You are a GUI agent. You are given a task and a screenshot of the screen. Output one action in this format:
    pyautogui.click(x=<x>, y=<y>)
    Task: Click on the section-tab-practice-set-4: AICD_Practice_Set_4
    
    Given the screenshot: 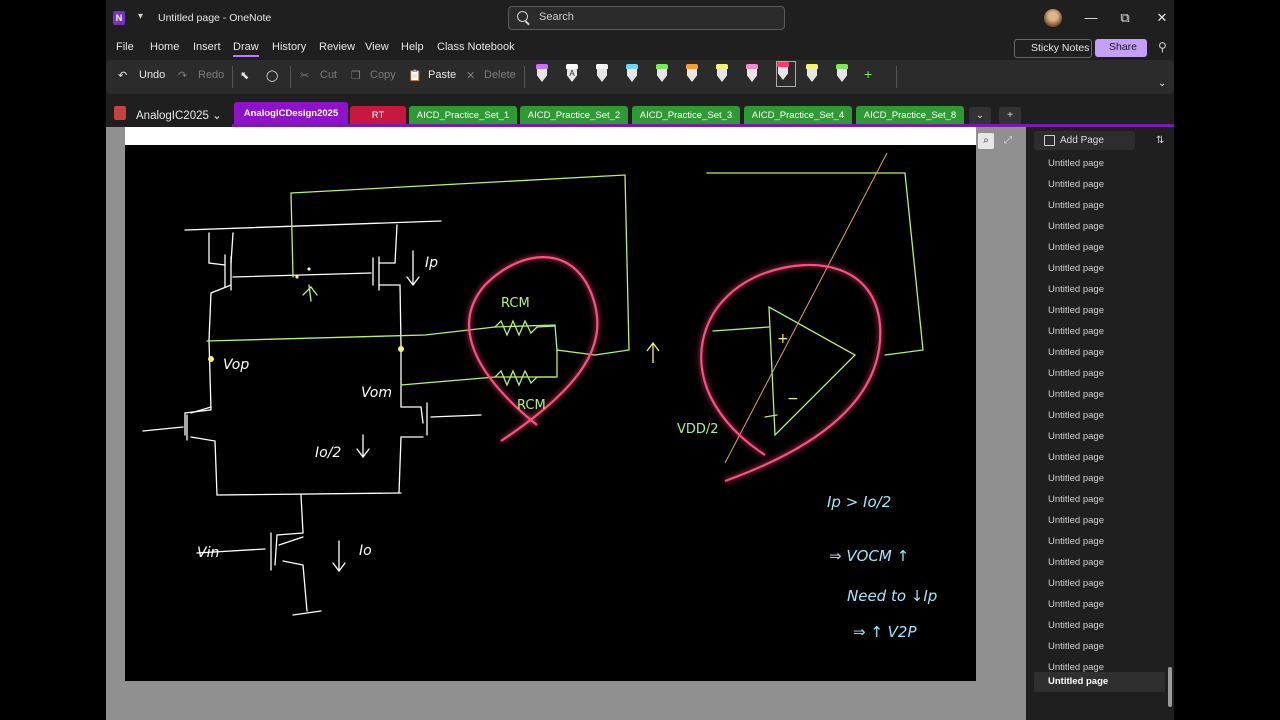 What is the action you would take?
    pyautogui.click(x=798, y=116)
    